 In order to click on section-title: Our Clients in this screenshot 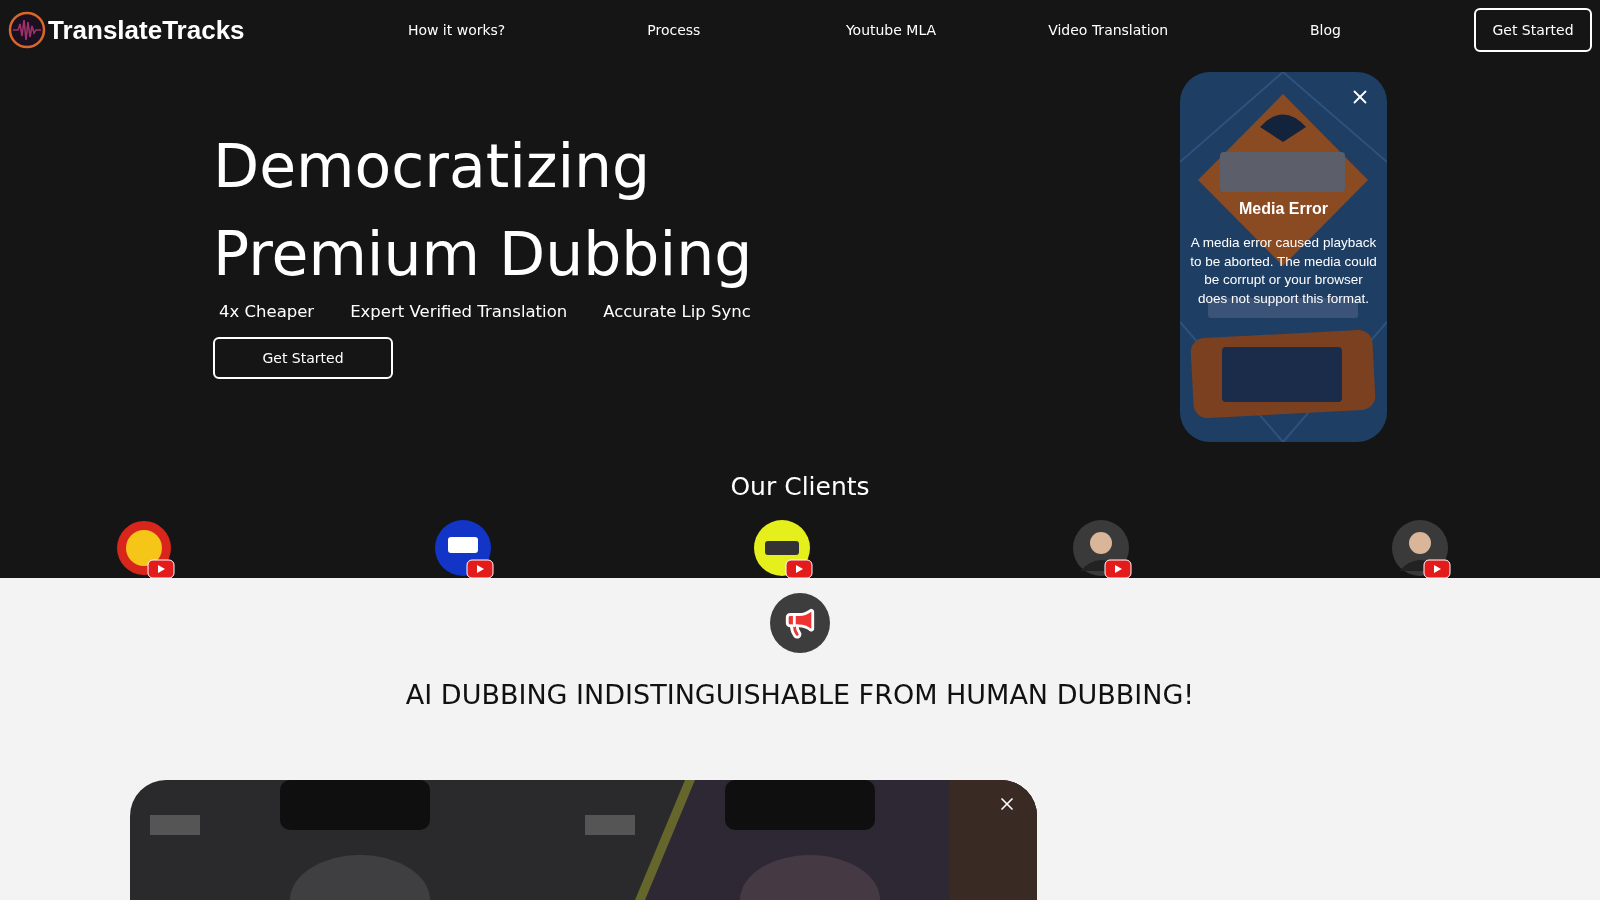, I will do `click(800, 486)`.